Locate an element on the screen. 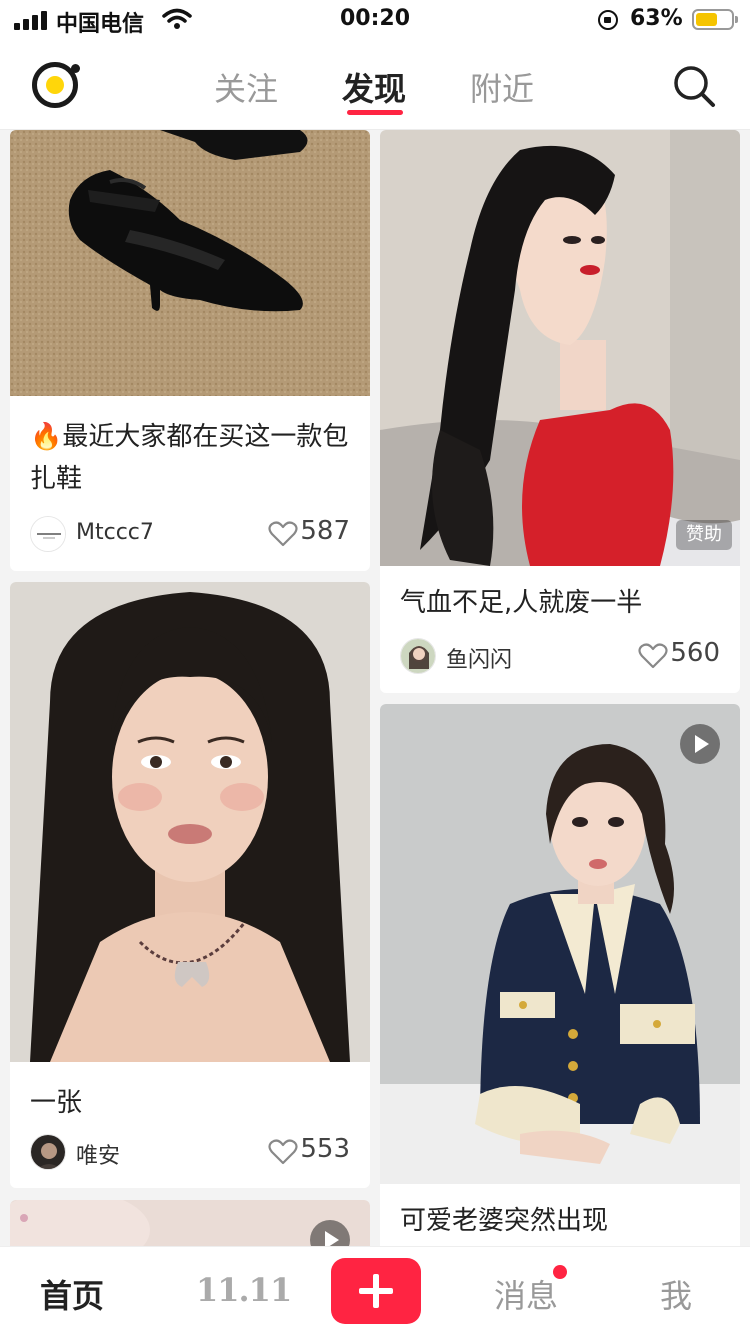  tab-discover: 发现 is located at coordinates (374, 87).